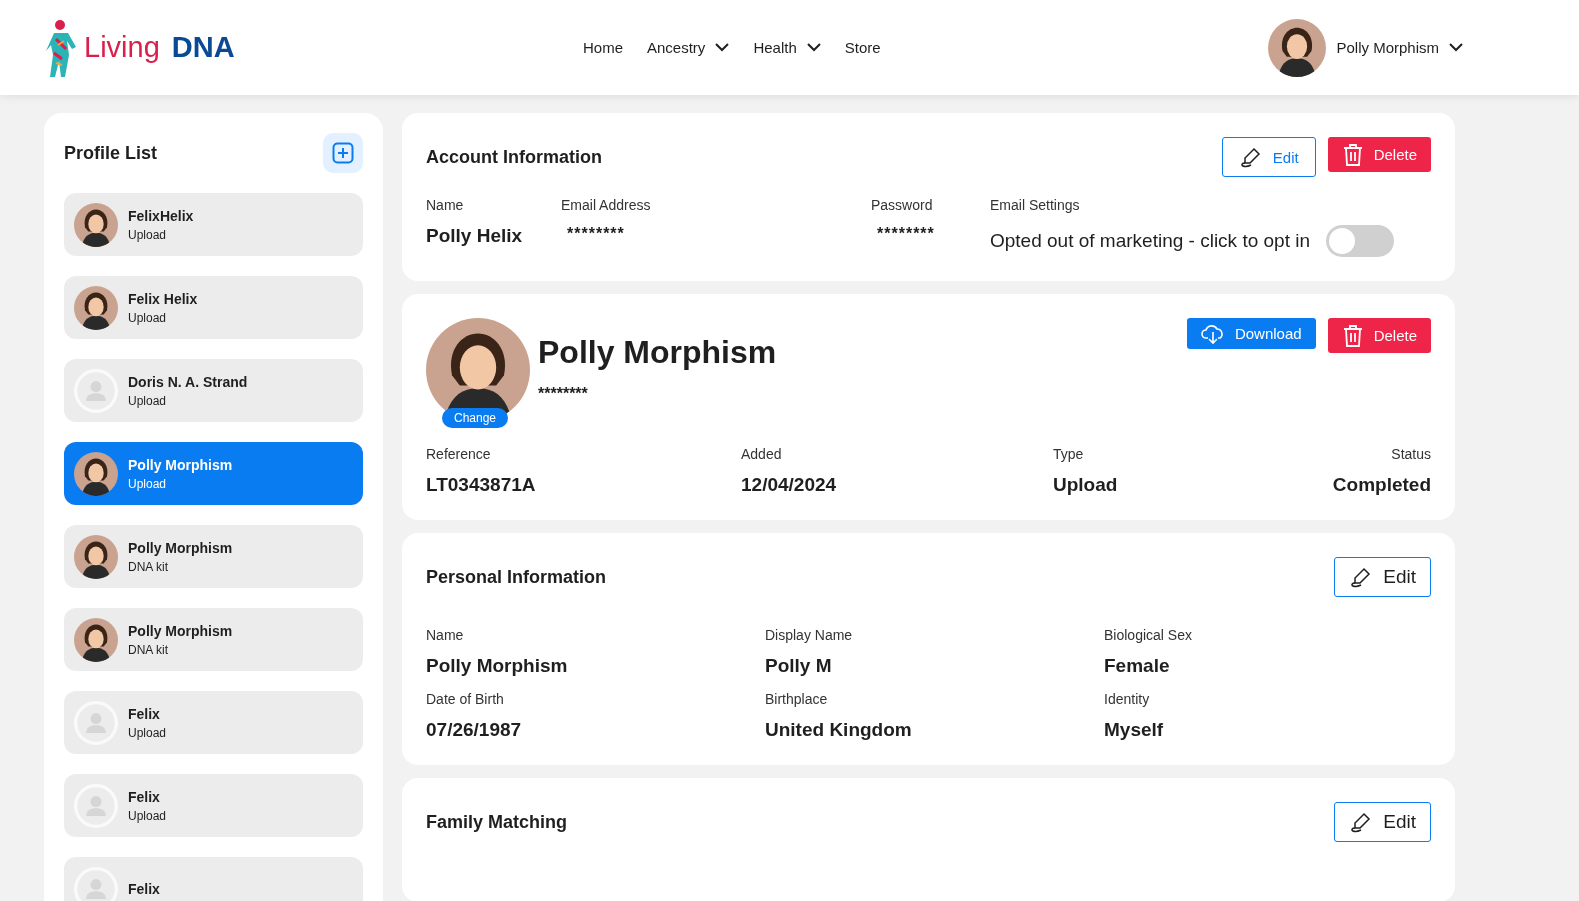 Image resolution: width=1579 pixels, height=901 pixels. What do you see at coordinates (475, 418) in the screenshot?
I see `change-photo-button: Change` at bounding box center [475, 418].